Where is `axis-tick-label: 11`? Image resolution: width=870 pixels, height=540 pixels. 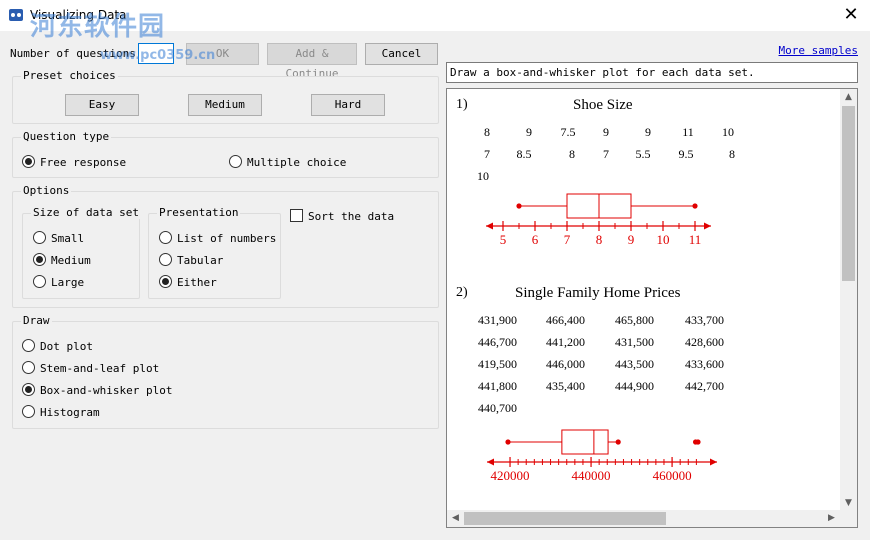
axis-tick-label: 11 is located at coordinates (695, 239).